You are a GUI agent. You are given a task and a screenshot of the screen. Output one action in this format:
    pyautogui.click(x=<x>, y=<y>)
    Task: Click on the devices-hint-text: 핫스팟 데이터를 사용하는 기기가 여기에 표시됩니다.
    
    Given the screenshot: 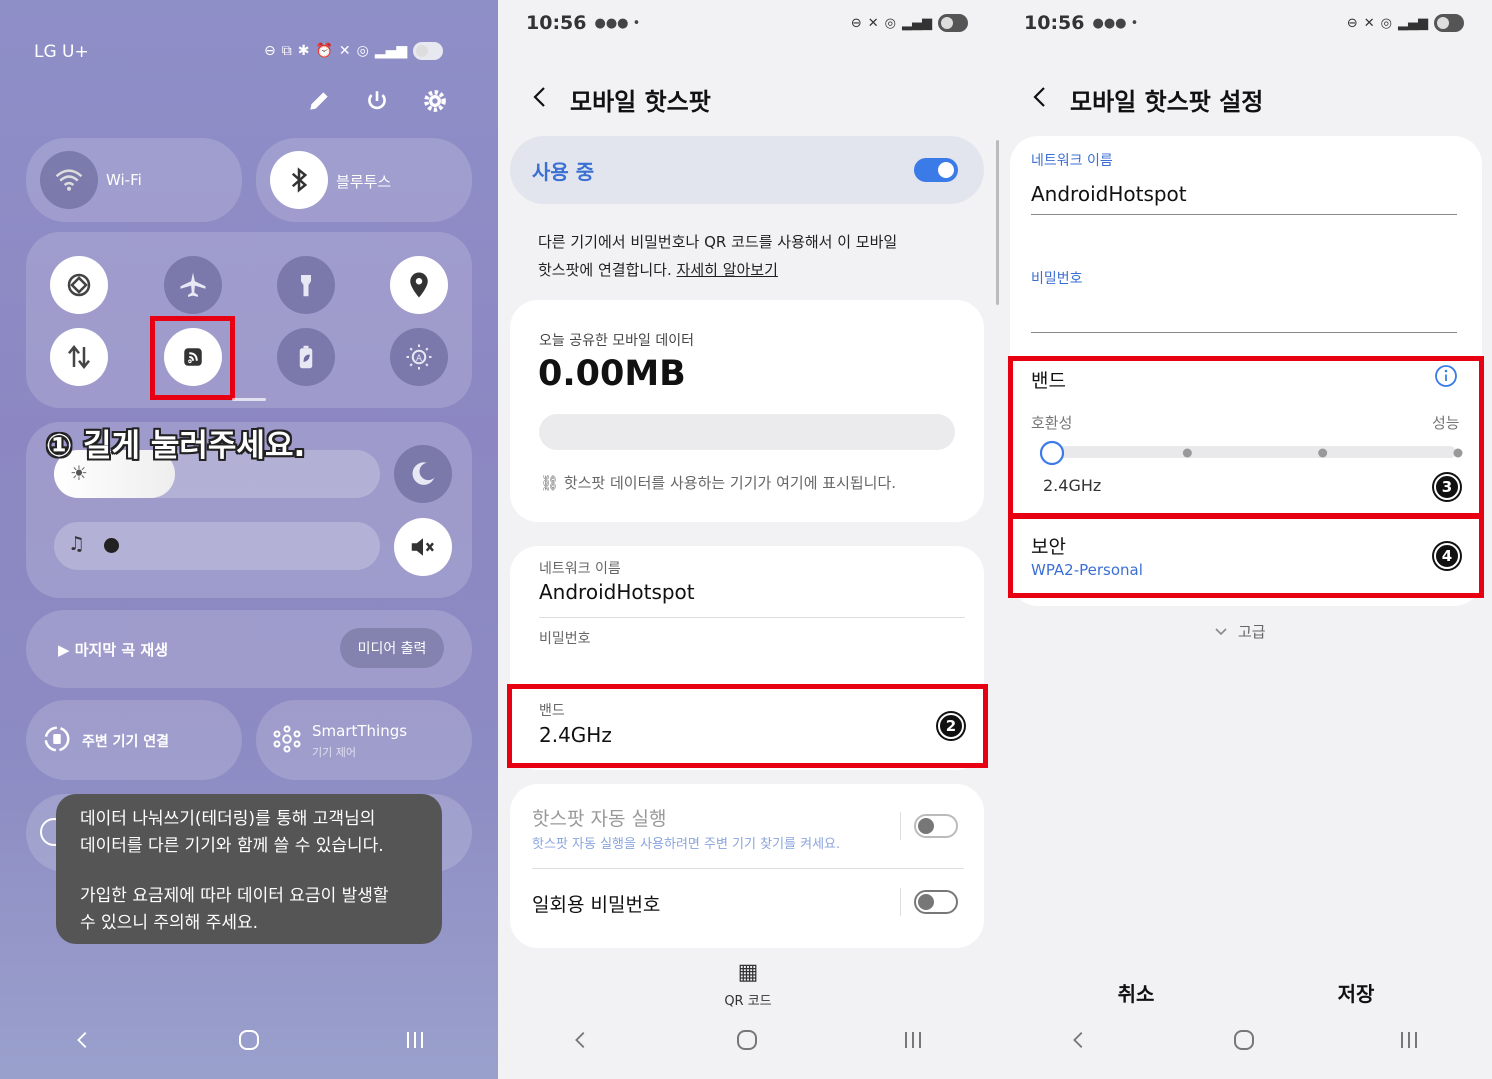 What is the action you would take?
    pyautogui.click(x=730, y=483)
    